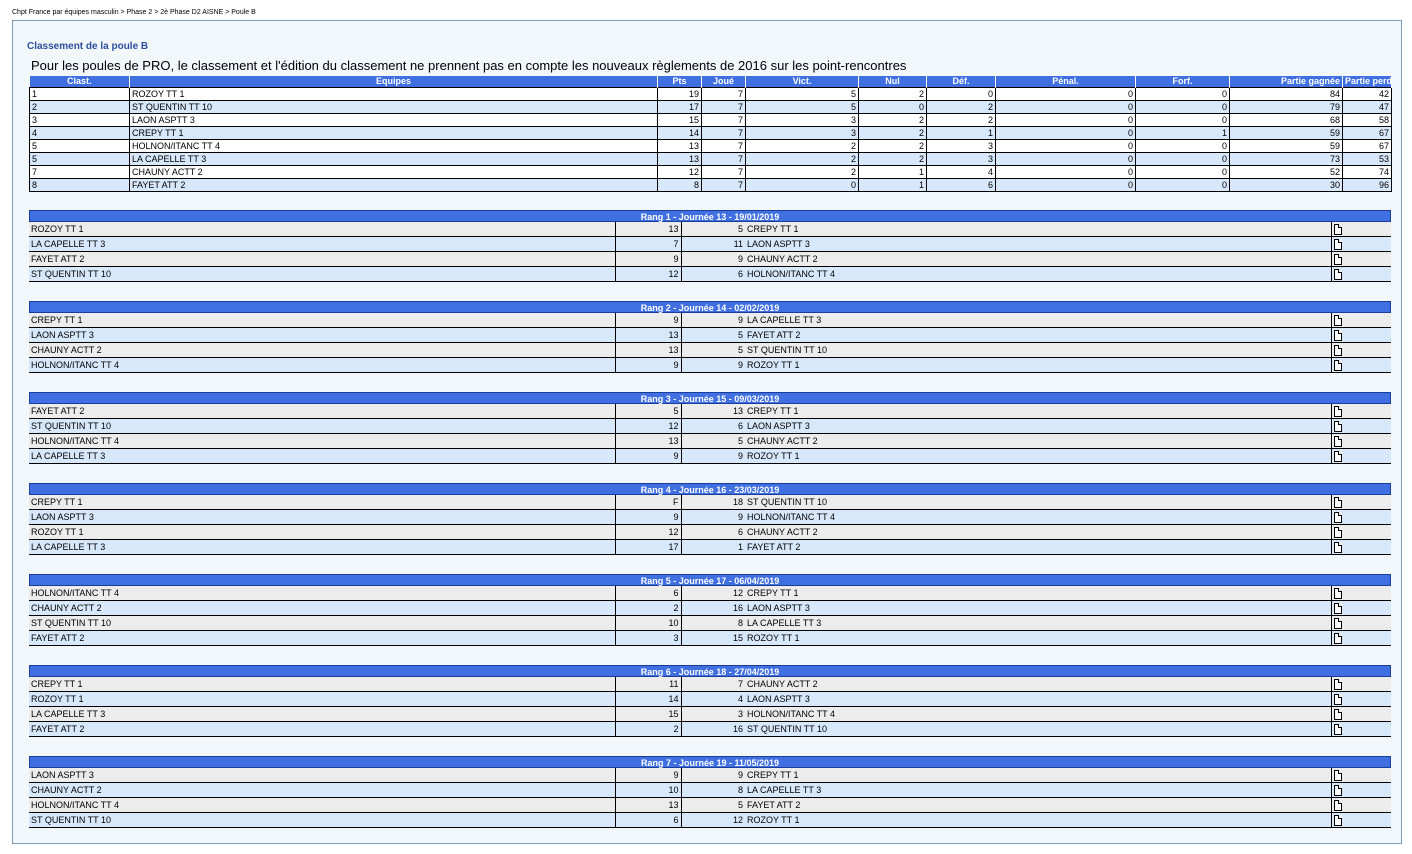  I want to click on match-row: LA CAPELLE TT 3 7 11 LAON ASPTT 3, so click(710, 244).